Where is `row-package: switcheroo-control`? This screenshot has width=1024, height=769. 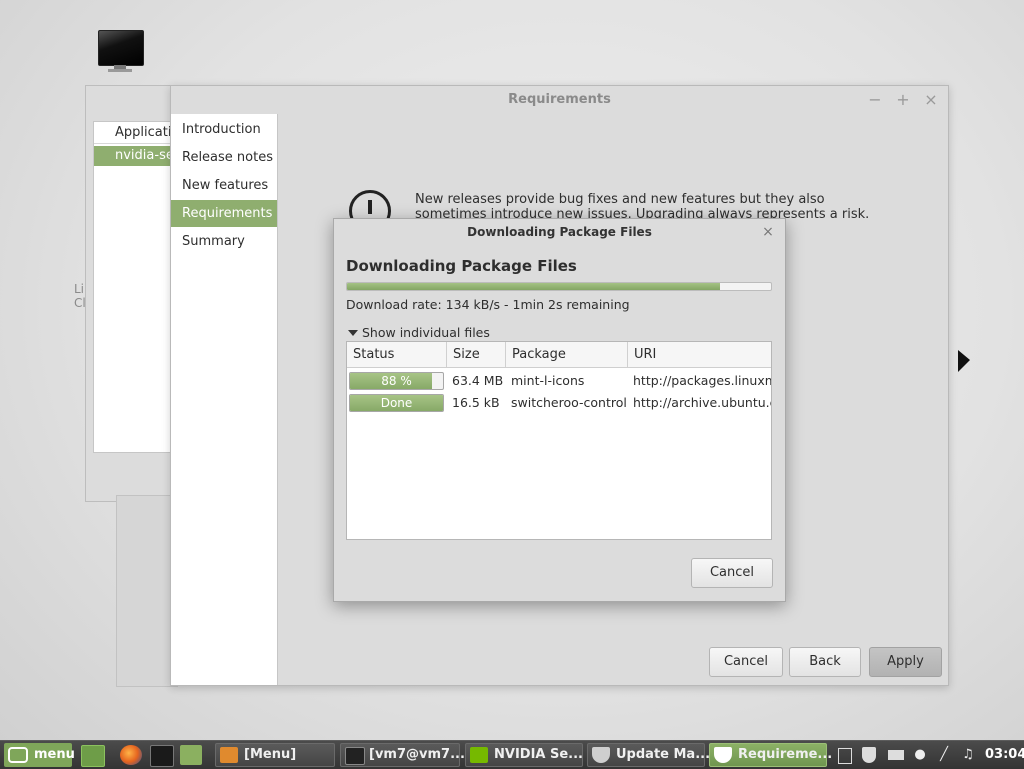 row-package: switcheroo-control is located at coordinates (569, 402).